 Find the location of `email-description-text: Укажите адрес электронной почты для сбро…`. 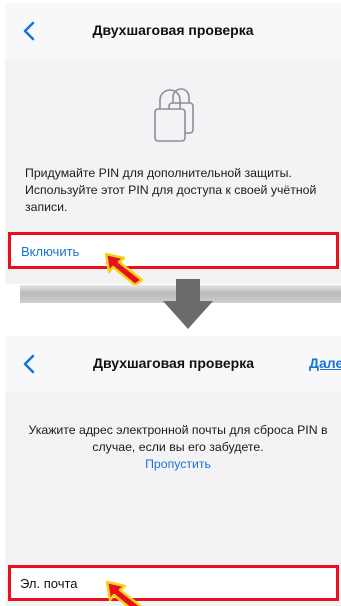

email-description-text: Укажите адрес электронной почты для сбро… is located at coordinates (178, 438).